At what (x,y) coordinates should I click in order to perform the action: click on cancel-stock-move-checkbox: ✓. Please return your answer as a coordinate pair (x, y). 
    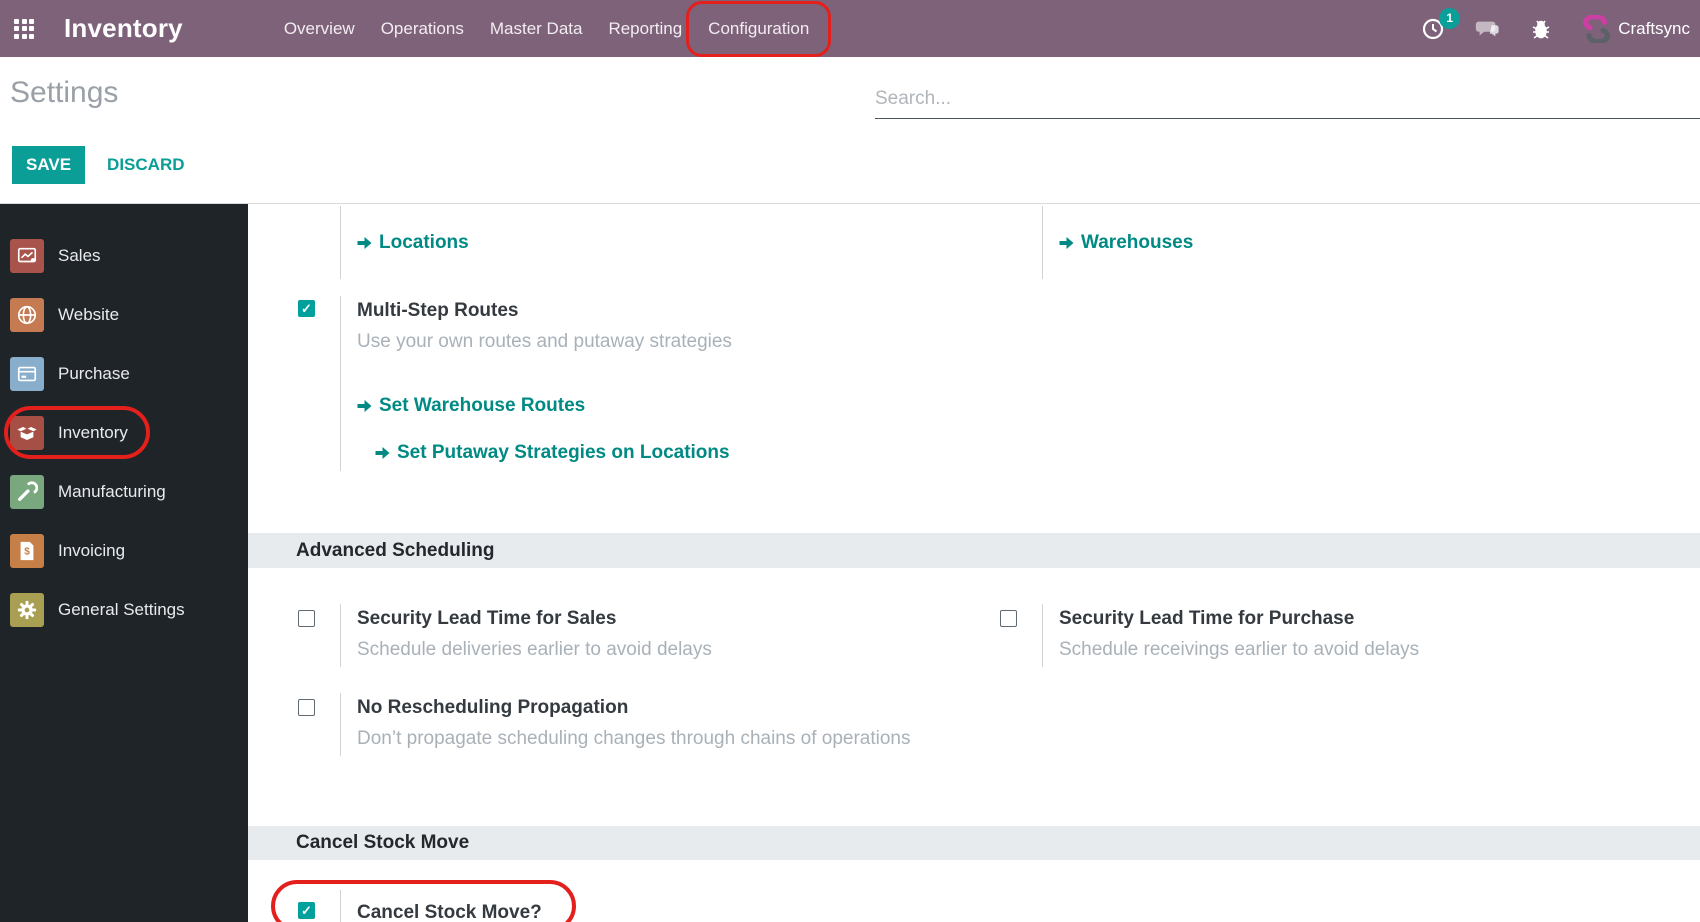
    Looking at the image, I should click on (306, 910).